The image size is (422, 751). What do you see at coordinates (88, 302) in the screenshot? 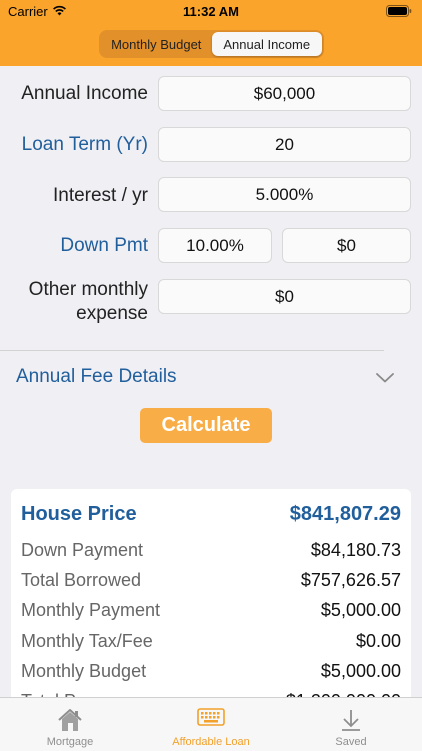
I see `other-expense-label: Other monthly expense` at bounding box center [88, 302].